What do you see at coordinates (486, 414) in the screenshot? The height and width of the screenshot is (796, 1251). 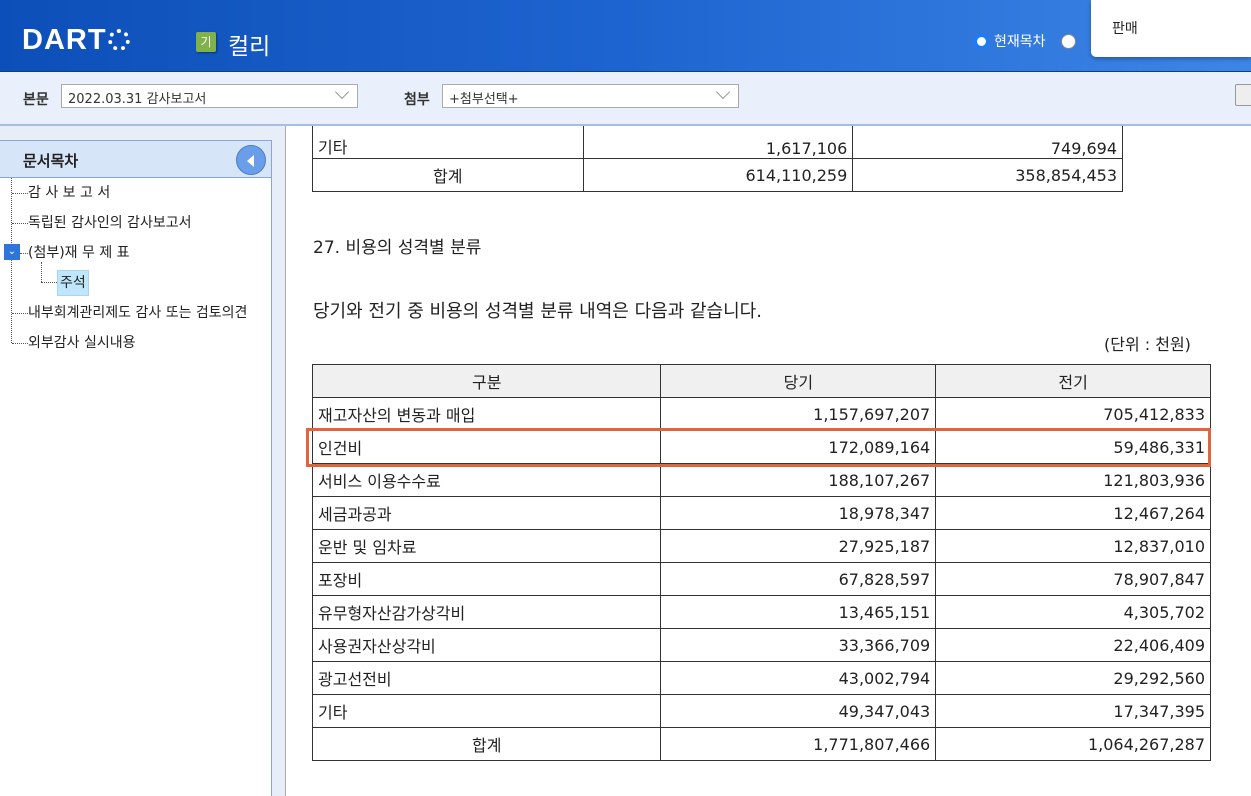 I see `cell: 재고자산의 변동과 매입` at bounding box center [486, 414].